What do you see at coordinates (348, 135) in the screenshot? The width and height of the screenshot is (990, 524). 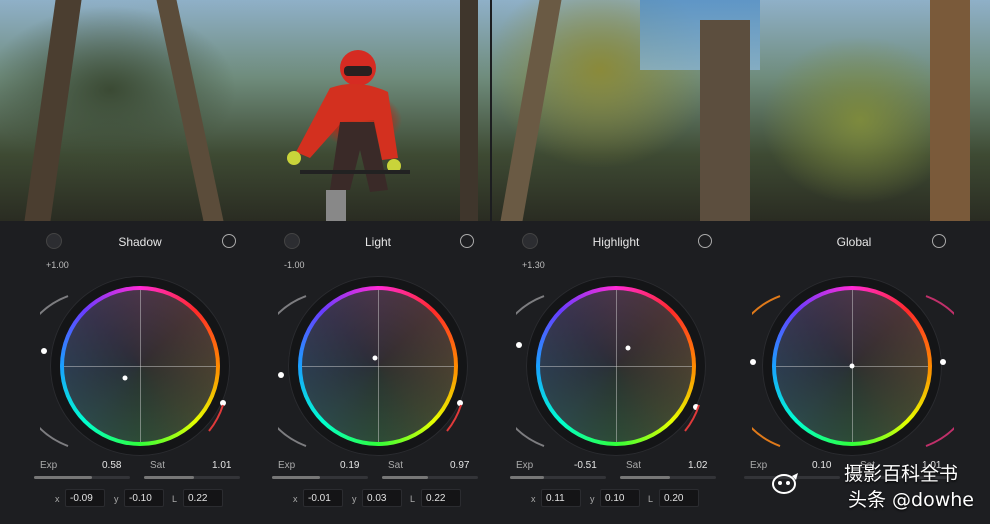 I see `rider-figure` at bounding box center [348, 135].